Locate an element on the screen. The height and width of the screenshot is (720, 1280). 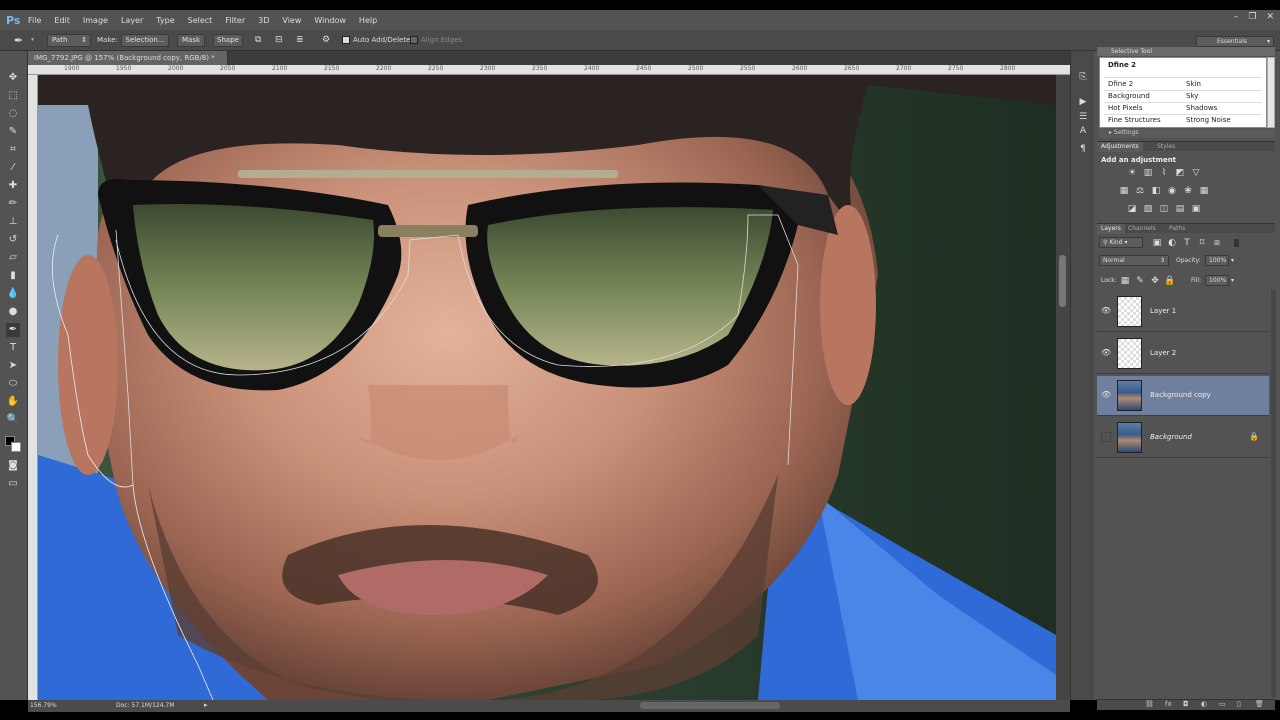
status-menu-arrow-icon: ▸ is located at coordinates (206, 705).